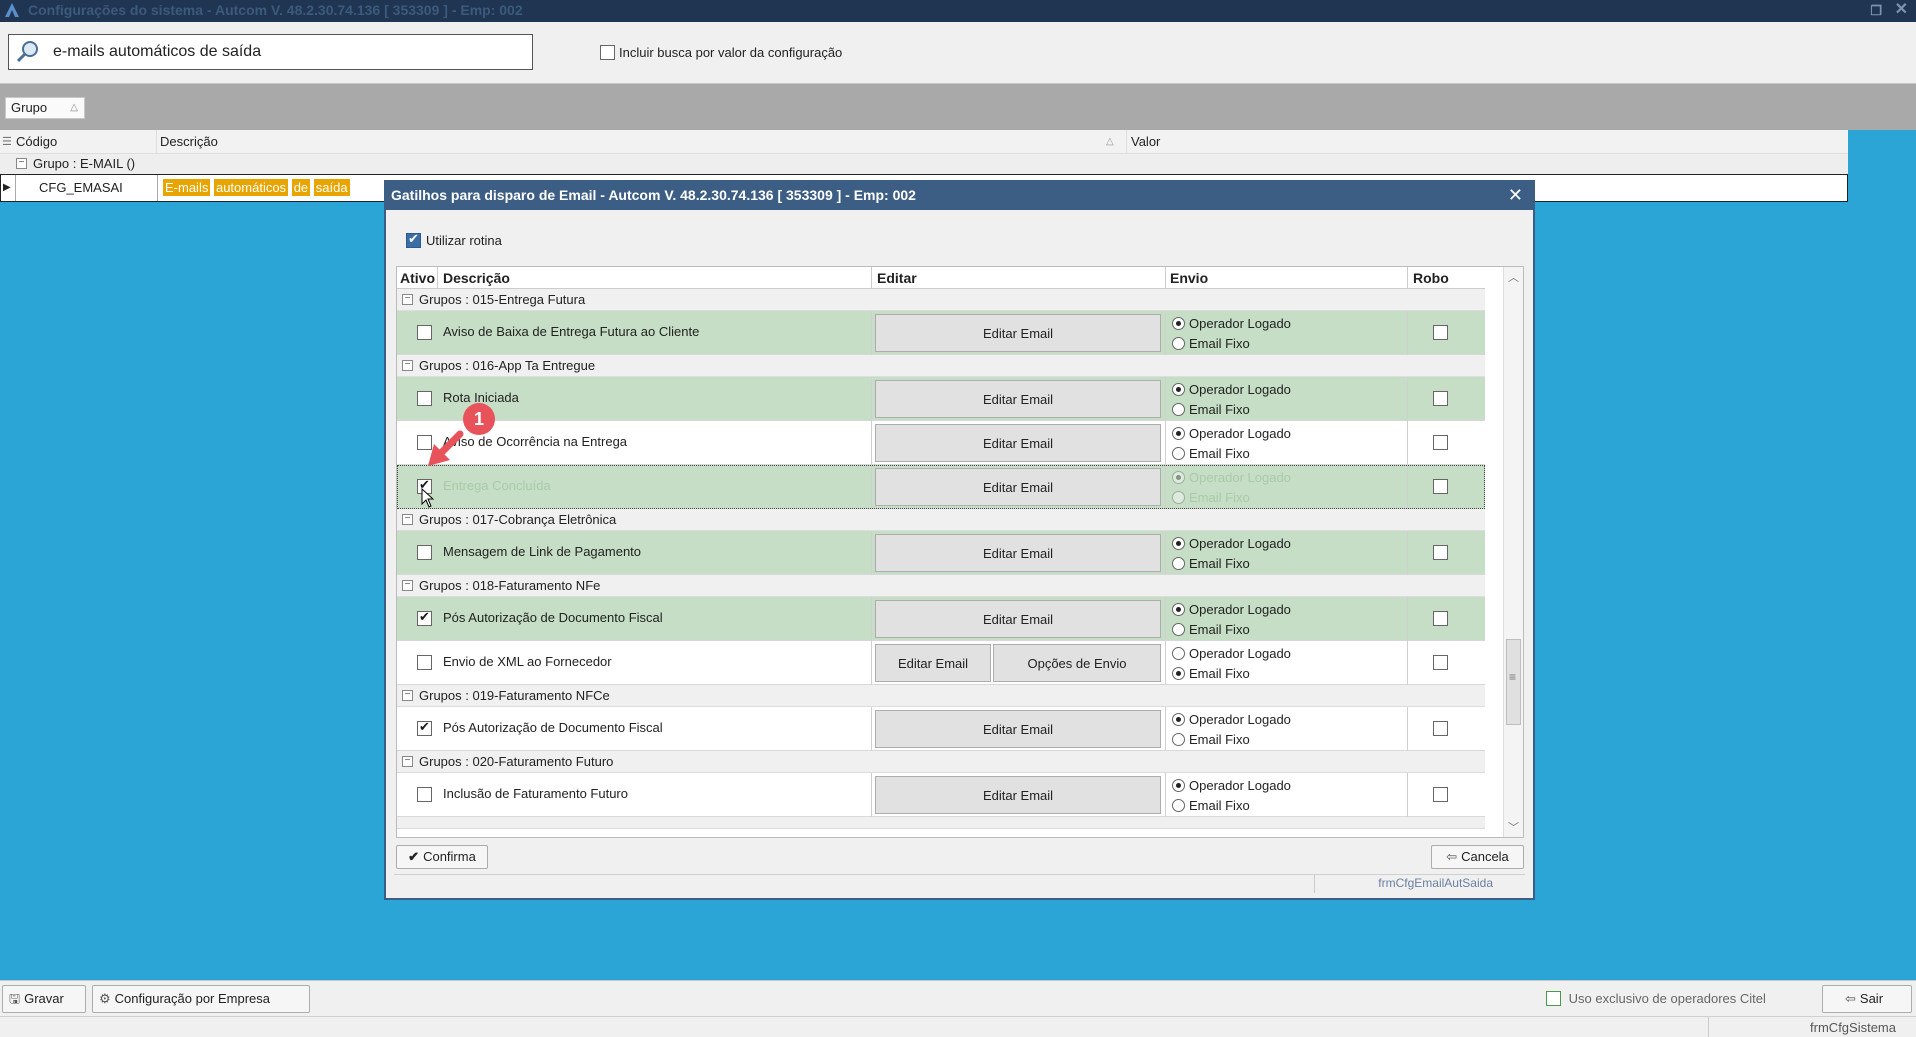 The width and height of the screenshot is (1916, 1037). I want to click on column-header-ativo: Ativo, so click(417, 278).